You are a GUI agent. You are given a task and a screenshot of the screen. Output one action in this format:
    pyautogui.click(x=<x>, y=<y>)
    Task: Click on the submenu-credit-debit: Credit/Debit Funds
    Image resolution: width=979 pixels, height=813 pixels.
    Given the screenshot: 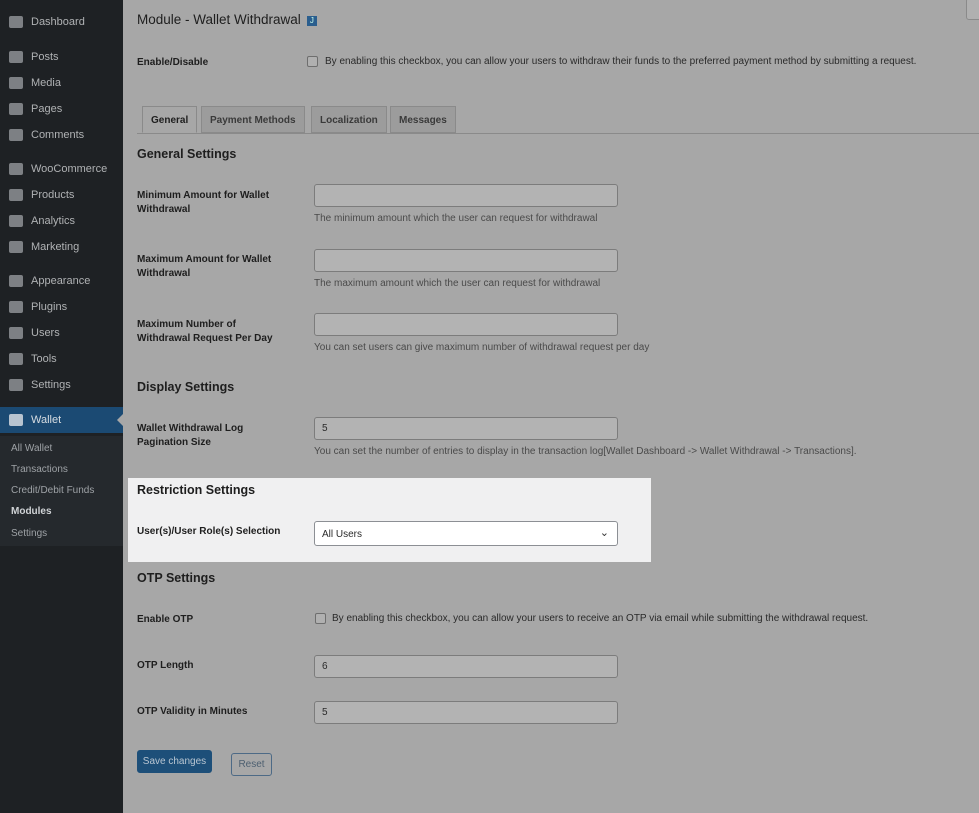 What is the action you would take?
    pyautogui.click(x=52, y=490)
    